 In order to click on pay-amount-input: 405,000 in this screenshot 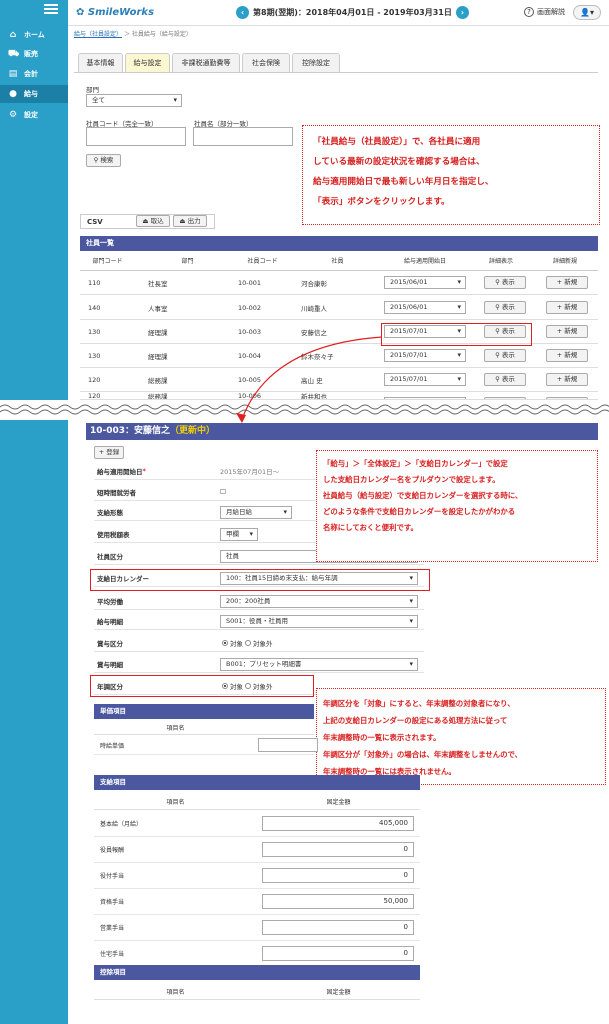, I will do `click(338, 823)`.